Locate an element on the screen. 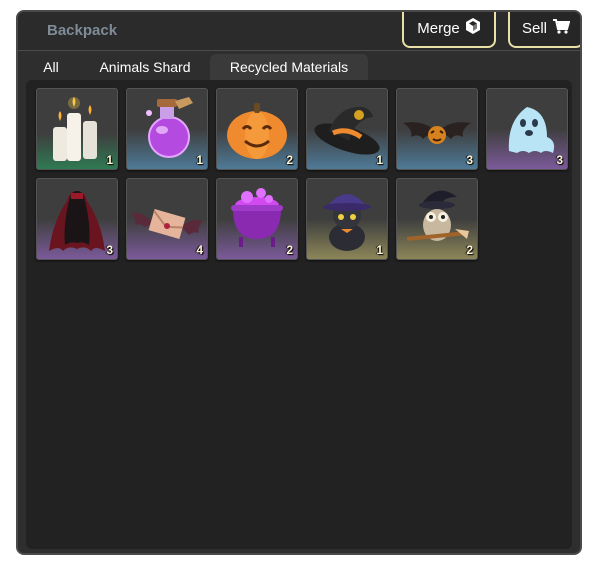  category-tabs: All Animals Shard Recycled Materials is located at coordinates (299, 67).